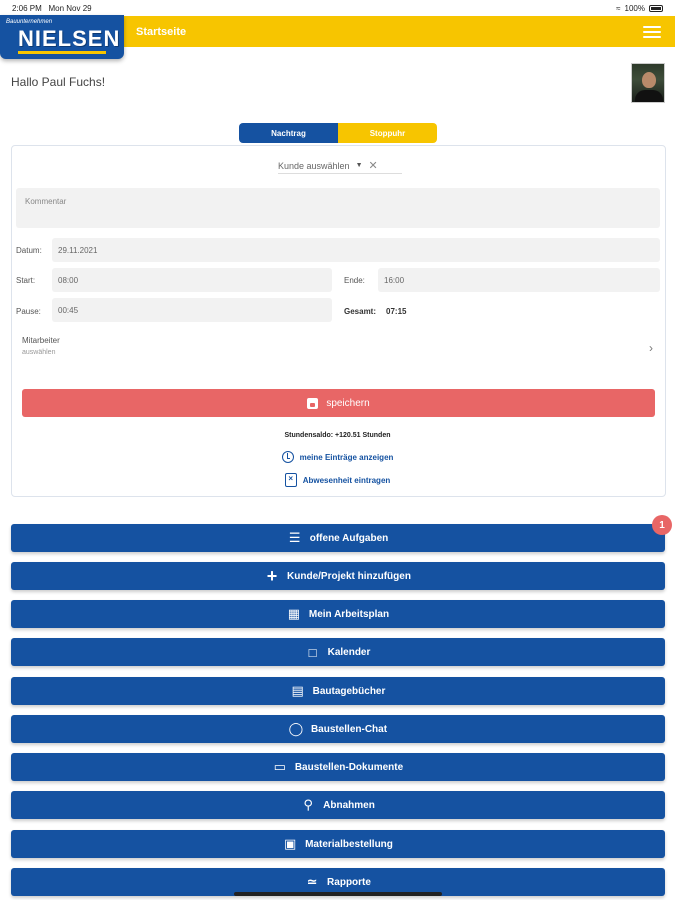 The height and width of the screenshot is (900, 675). I want to click on mode-toggle: Nachtrag Stoppuhr, so click(338, 133).